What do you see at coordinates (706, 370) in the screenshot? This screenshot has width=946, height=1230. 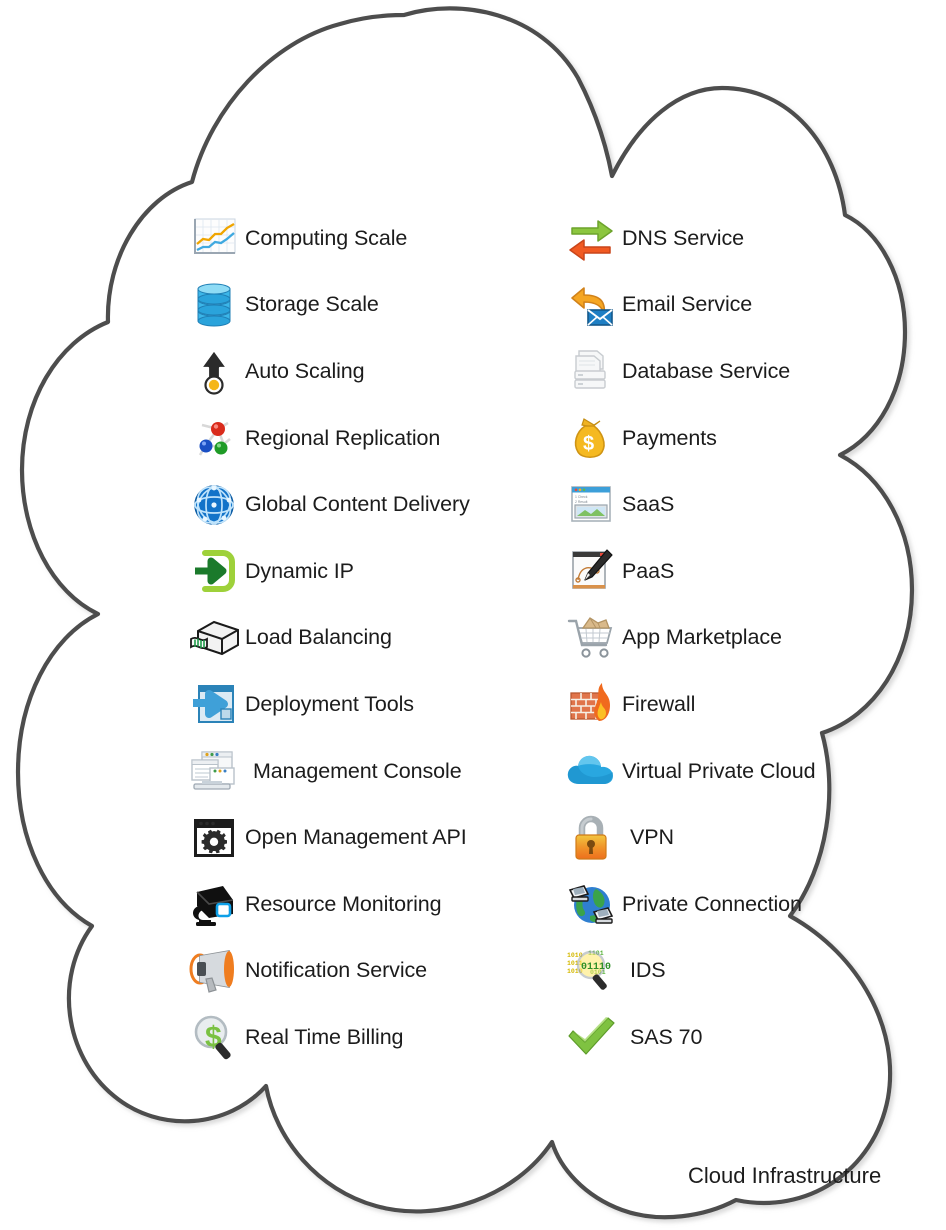 I see `service-label: Database Service` at bounding box center [706, 370].